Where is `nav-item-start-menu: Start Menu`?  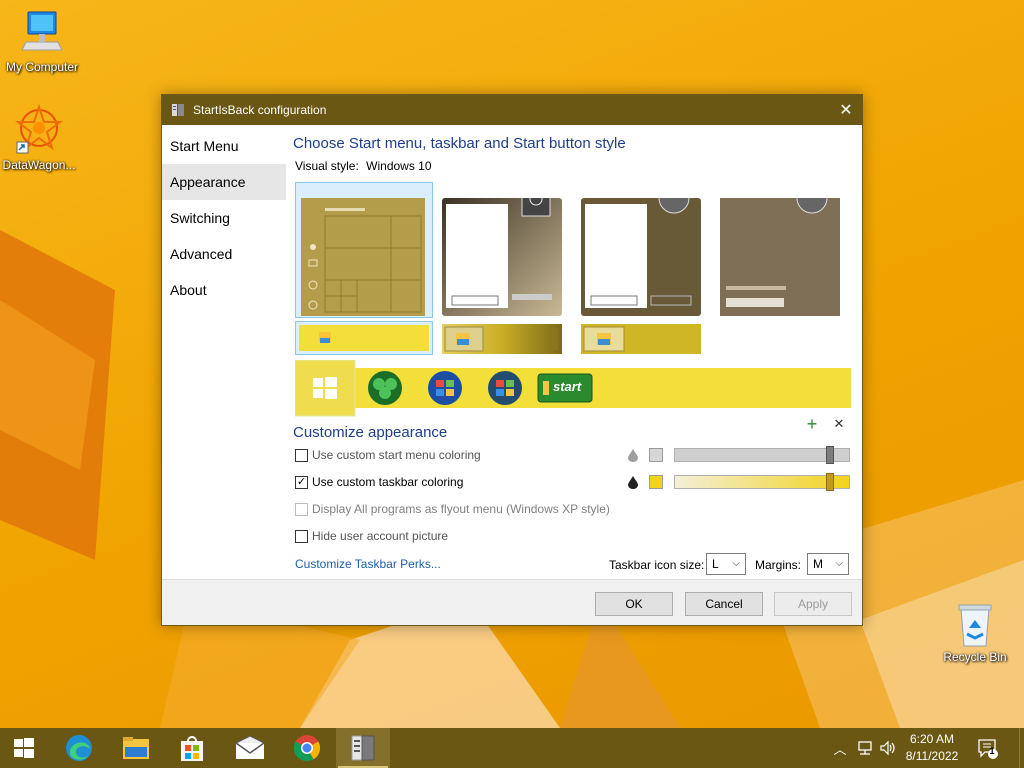 nav-item-start-menu: Start Menu is located at coordinates (224, 146).